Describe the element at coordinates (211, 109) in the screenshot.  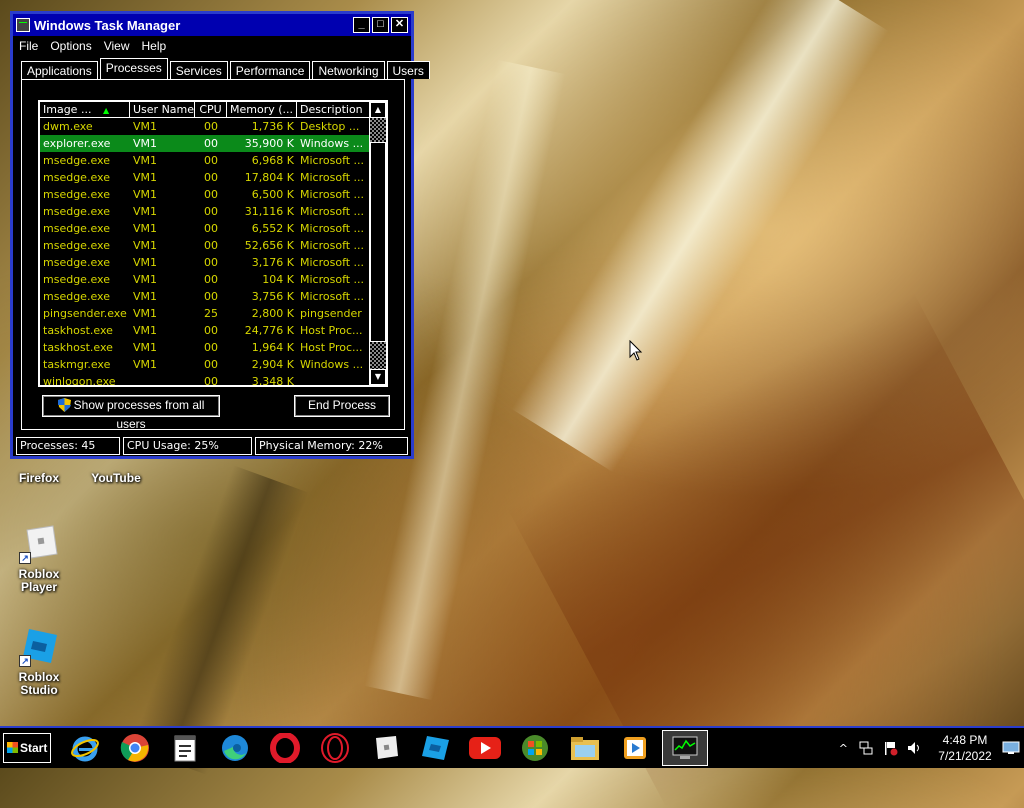
I see `column-cpu: CPU` at that location.